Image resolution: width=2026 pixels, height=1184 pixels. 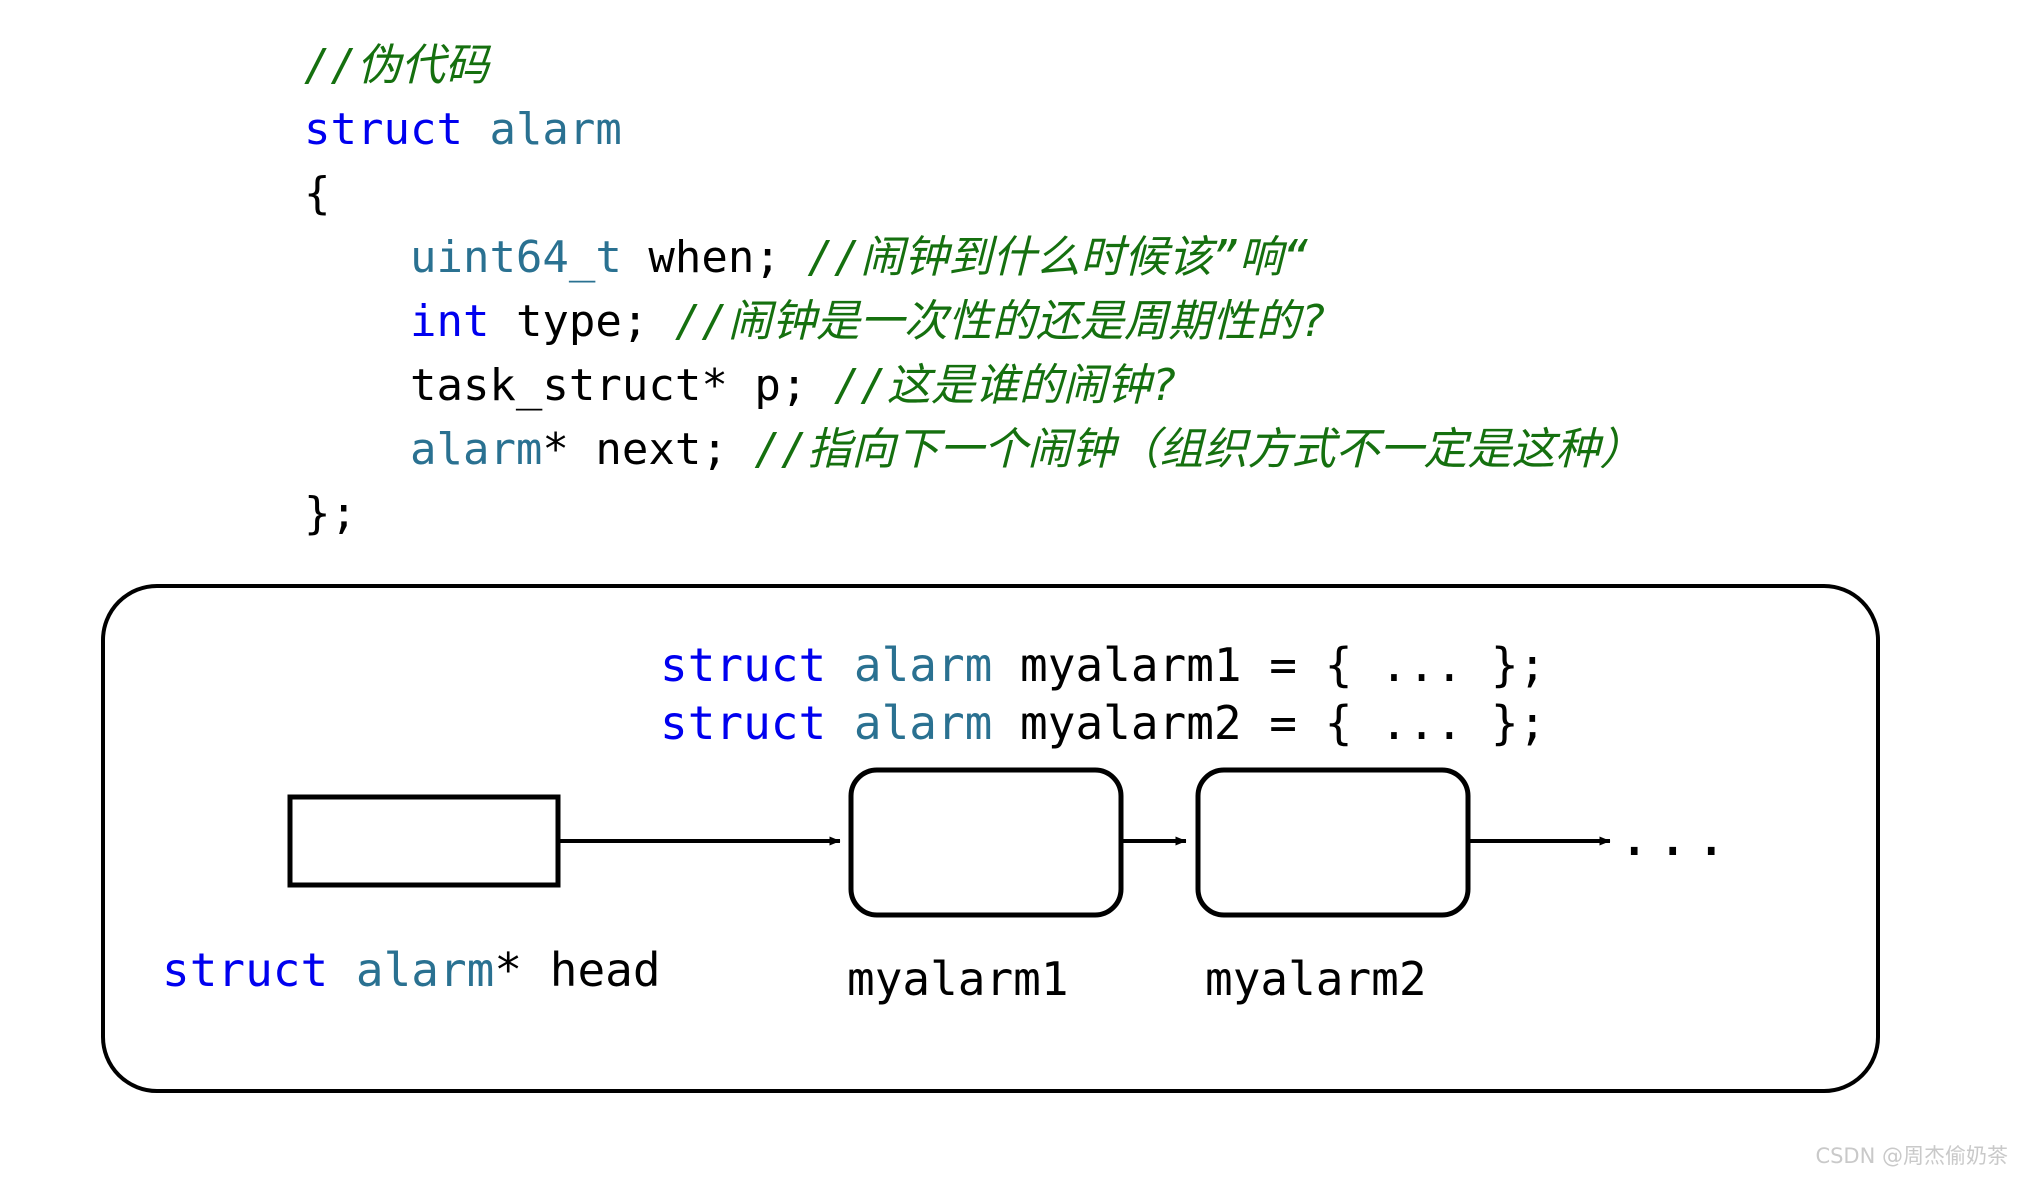 What do you see at coordinates (449, 321) in the screenshot?
I see `code-token-kw: int` at bounding box center [449, 321].